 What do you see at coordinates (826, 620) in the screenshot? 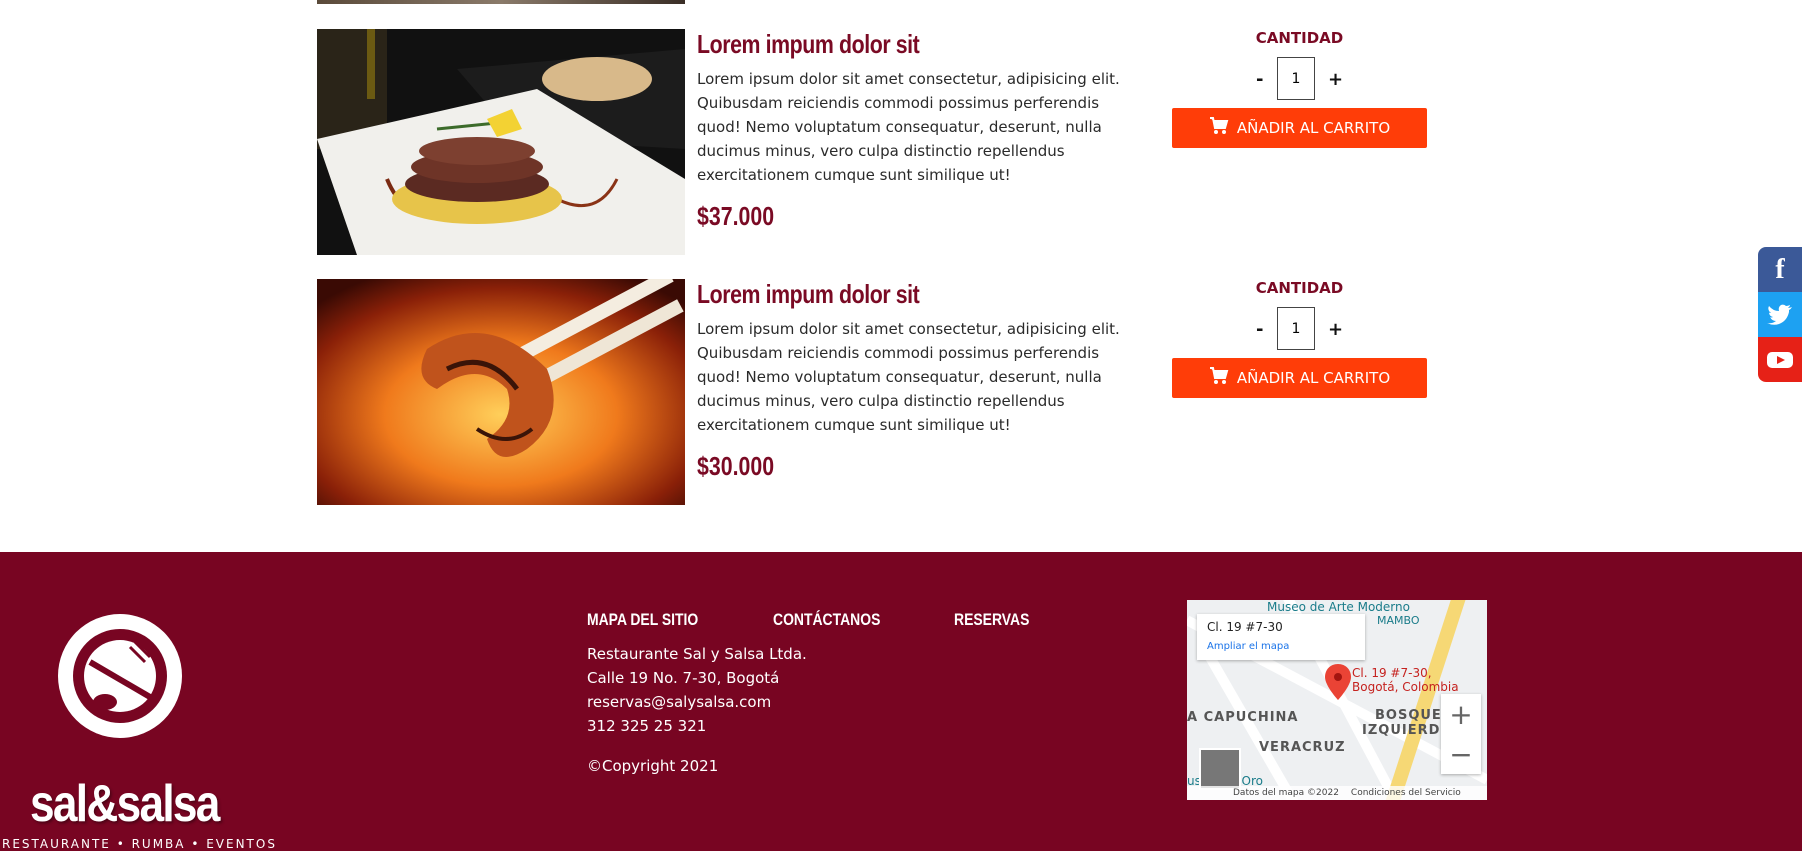
I see `footer-link-contact: CONTÁCTANOS` at bounding box center [826, 620].